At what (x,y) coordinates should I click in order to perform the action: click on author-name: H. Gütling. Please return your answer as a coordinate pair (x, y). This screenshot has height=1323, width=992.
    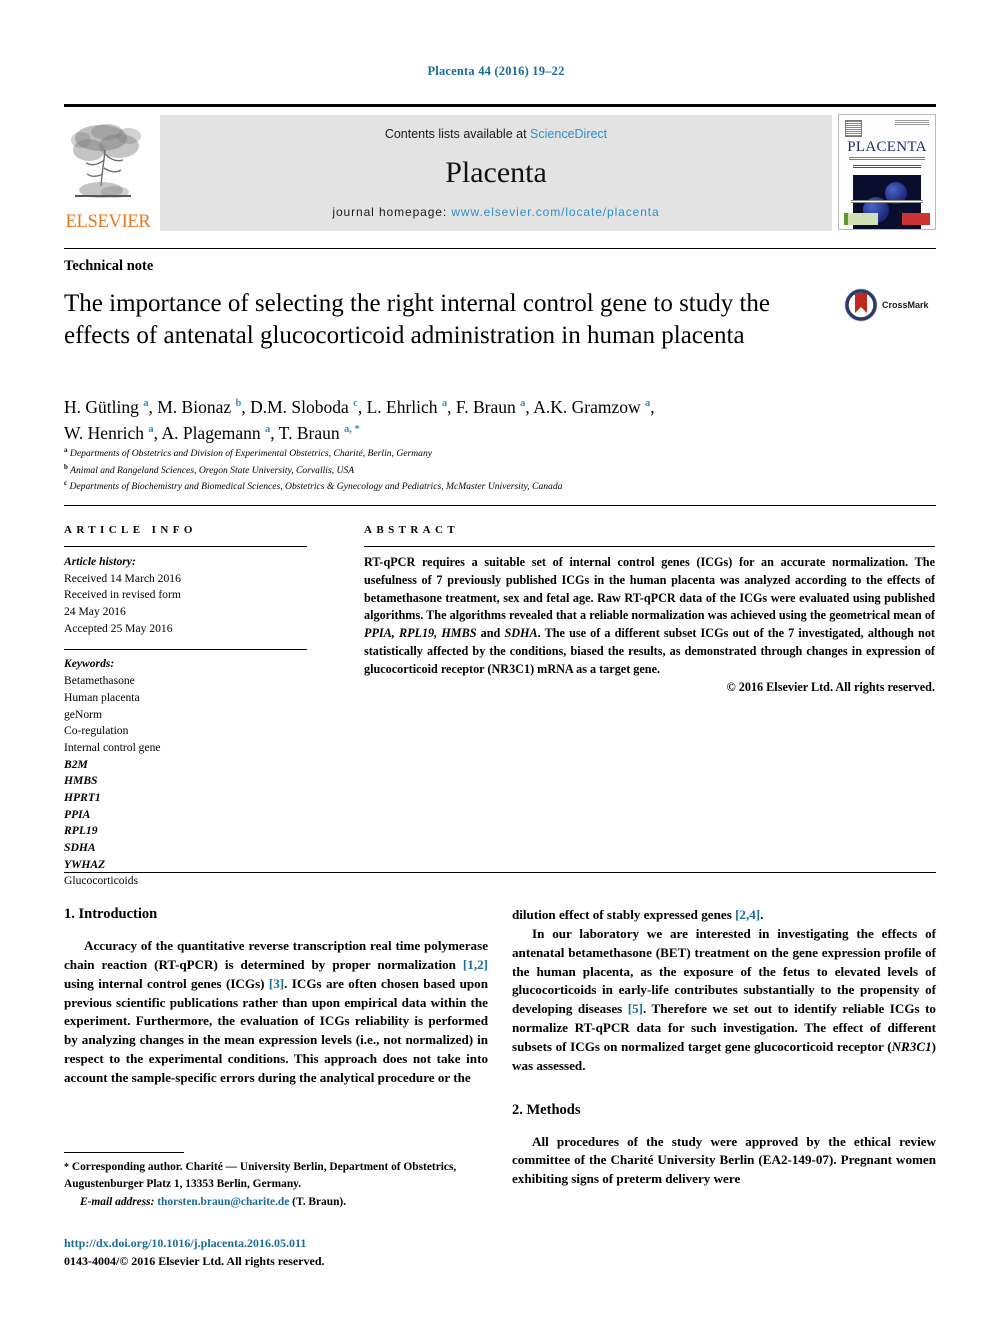
    Looking at the image, I should click on (104, 407).